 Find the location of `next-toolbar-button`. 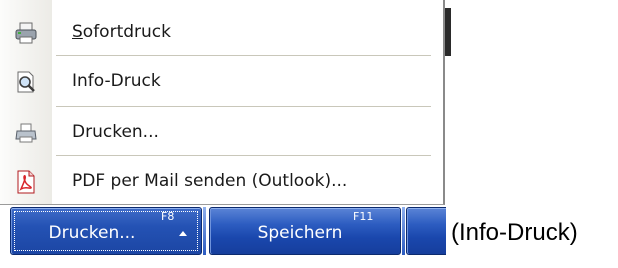

next-toolbar-button is located at coordinates (426, 231).